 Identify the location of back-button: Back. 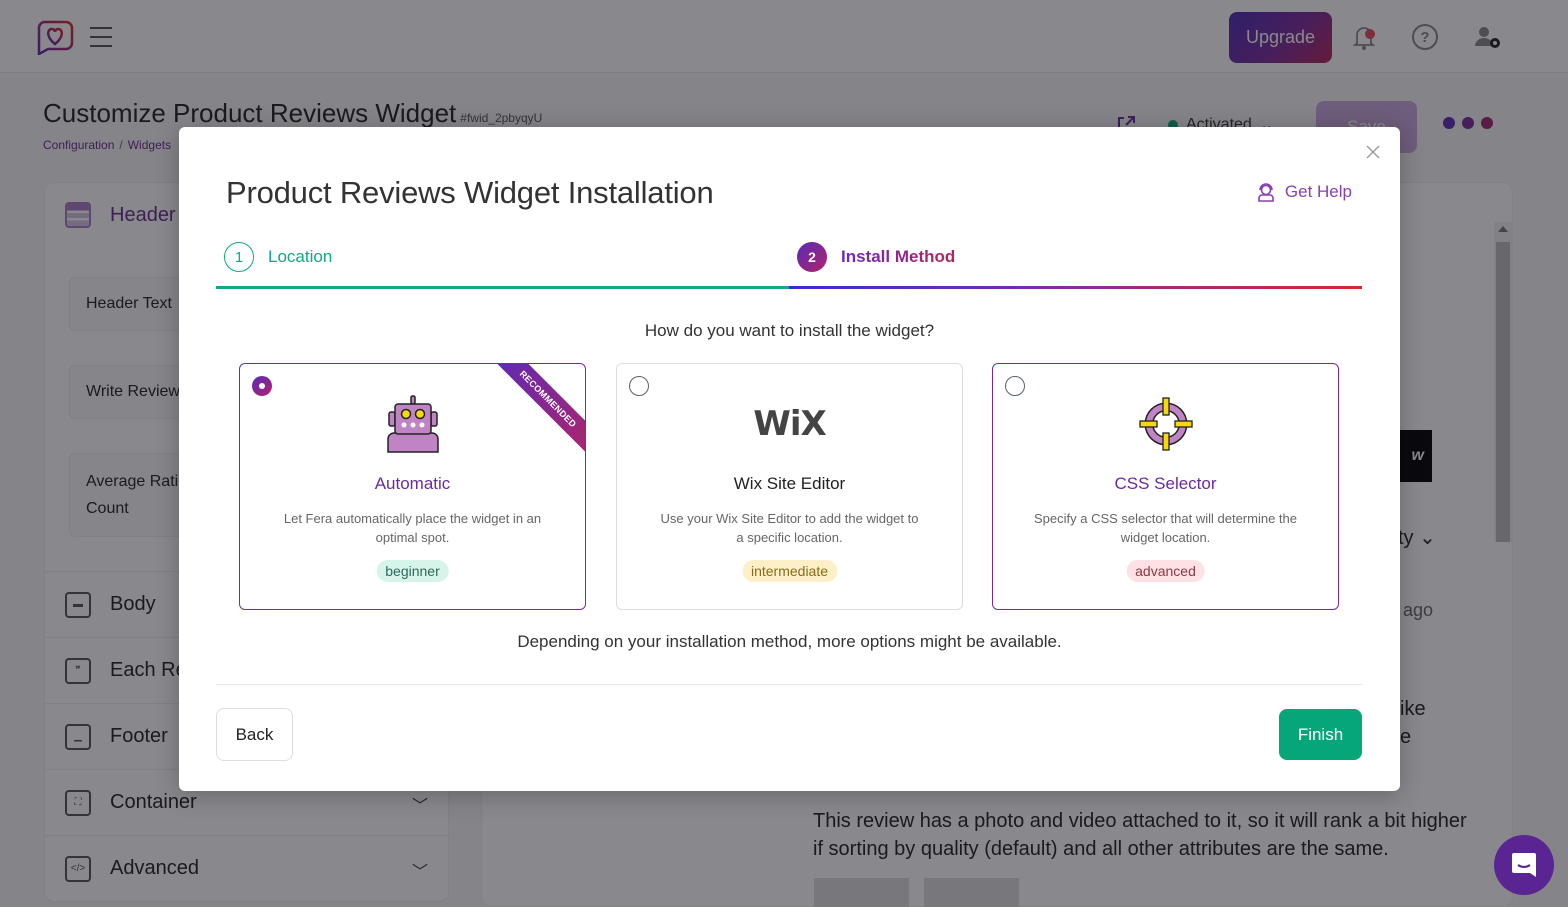
(254, 734).